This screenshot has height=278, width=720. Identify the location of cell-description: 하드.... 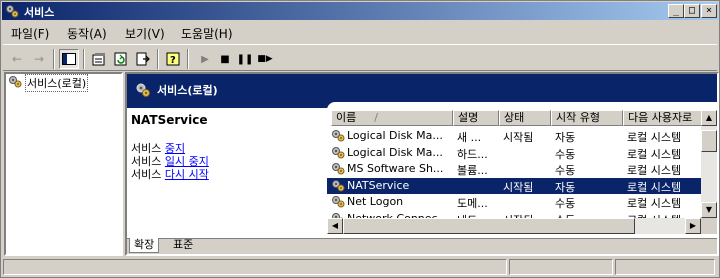
(472, 154).